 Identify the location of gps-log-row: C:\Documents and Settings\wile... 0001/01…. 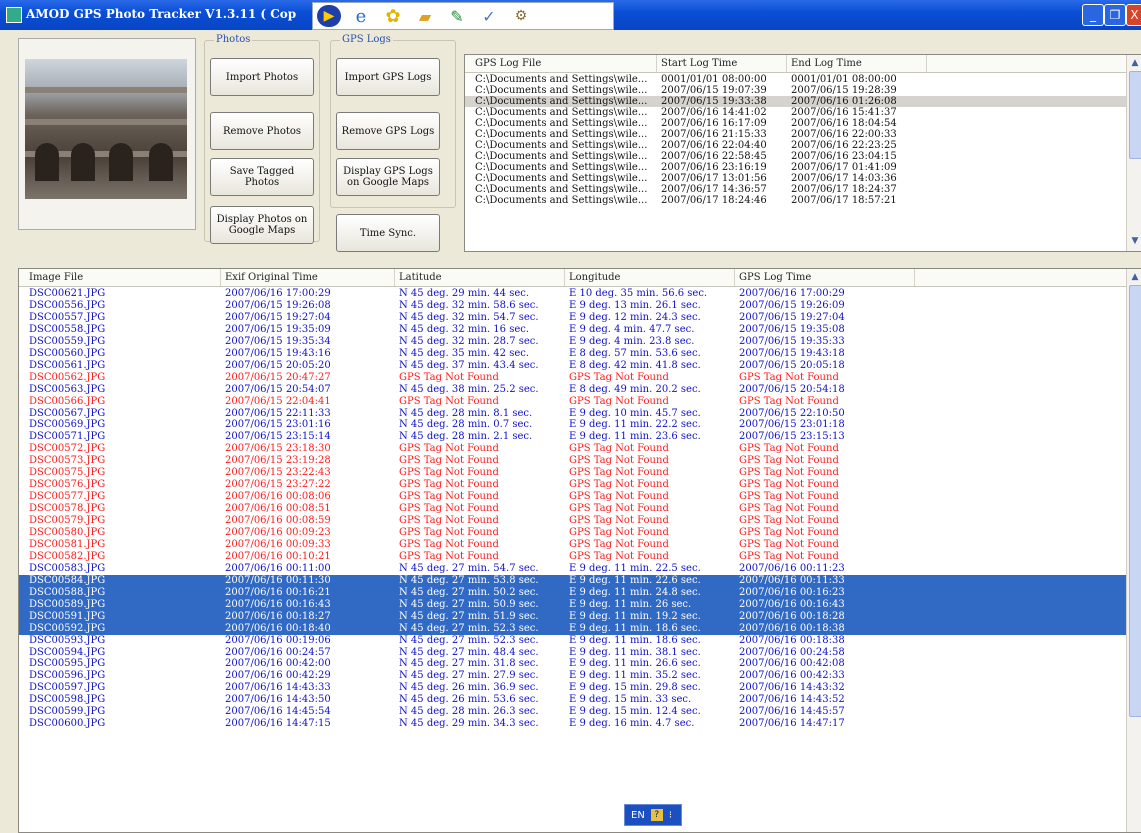
(803, 79).